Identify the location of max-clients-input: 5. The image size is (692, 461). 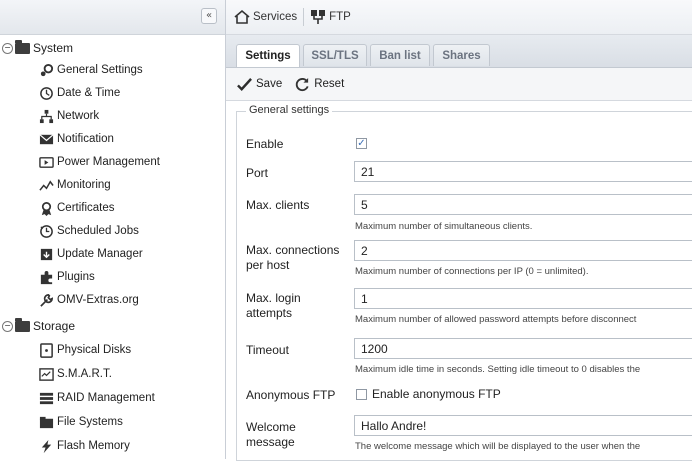
(523, 204).